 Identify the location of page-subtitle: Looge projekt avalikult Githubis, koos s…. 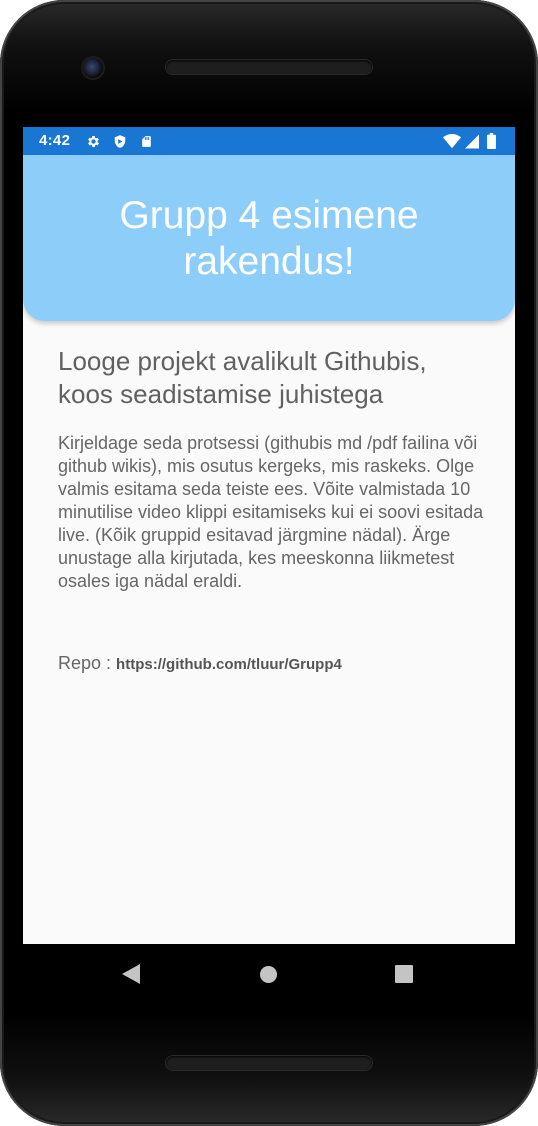
(242, 377).